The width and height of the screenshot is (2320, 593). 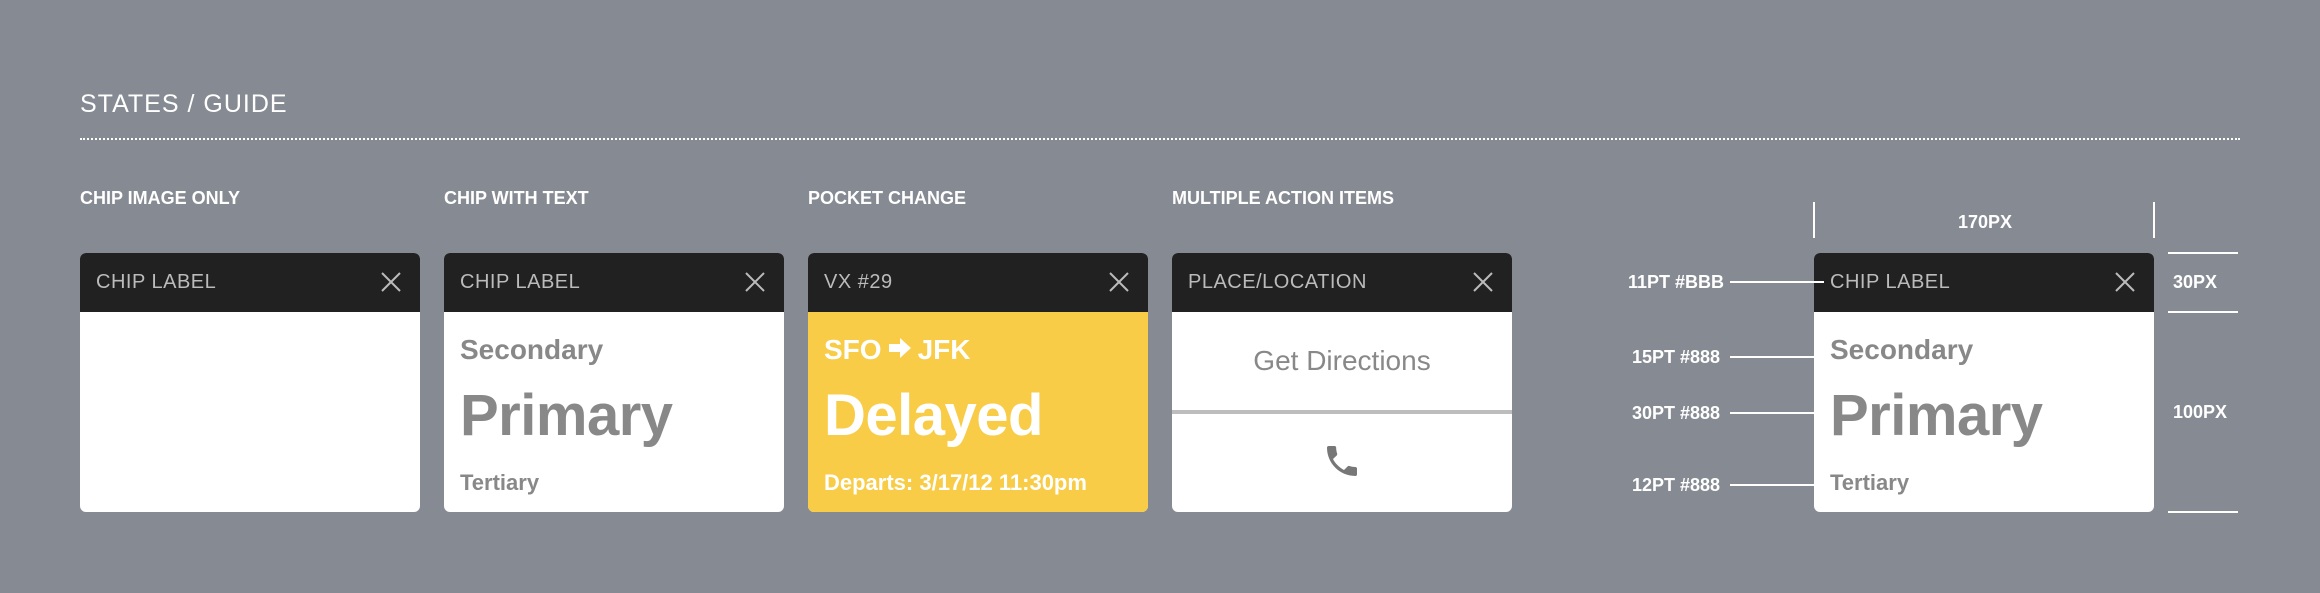 I want to click on chip-body: SFO JFK Delayed Departs: 3/17/12 11:30pm, so click(x=978, y=412).